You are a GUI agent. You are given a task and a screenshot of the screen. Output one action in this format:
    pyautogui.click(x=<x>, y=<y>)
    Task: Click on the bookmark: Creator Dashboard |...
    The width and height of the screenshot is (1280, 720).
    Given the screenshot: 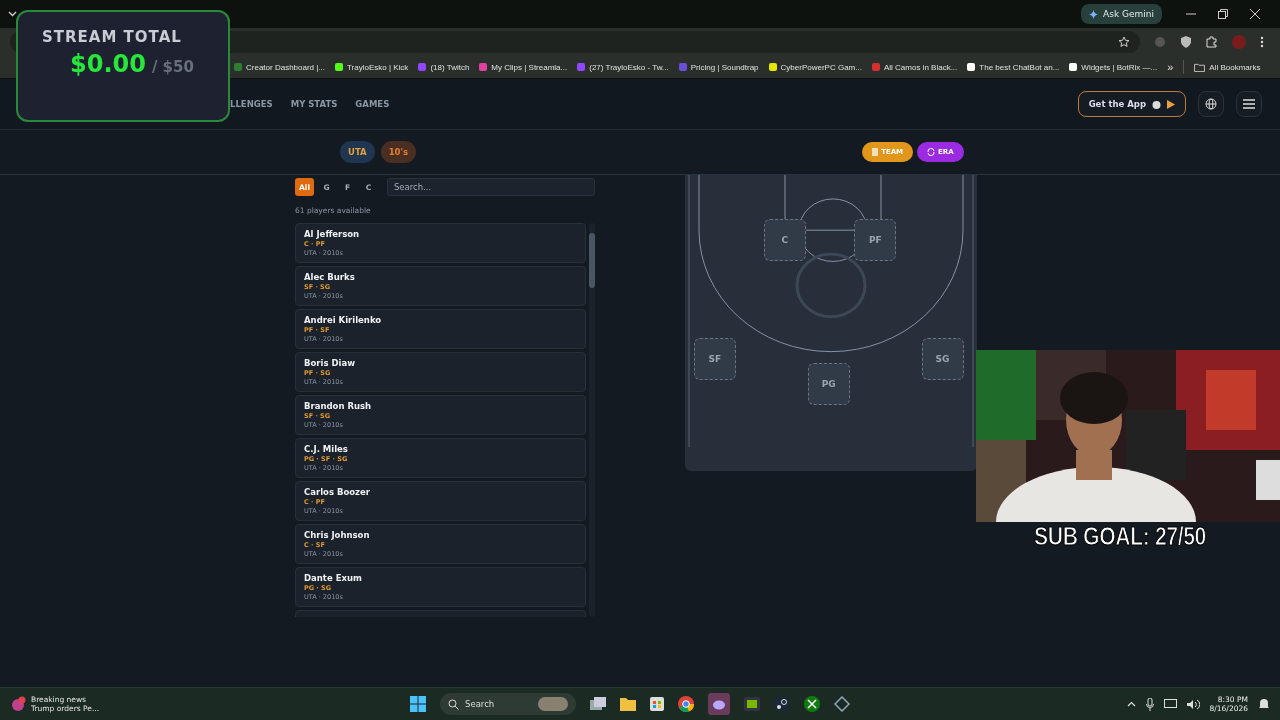 What is the action you would take?
    pyautogui.click(x=279, y=67)
    